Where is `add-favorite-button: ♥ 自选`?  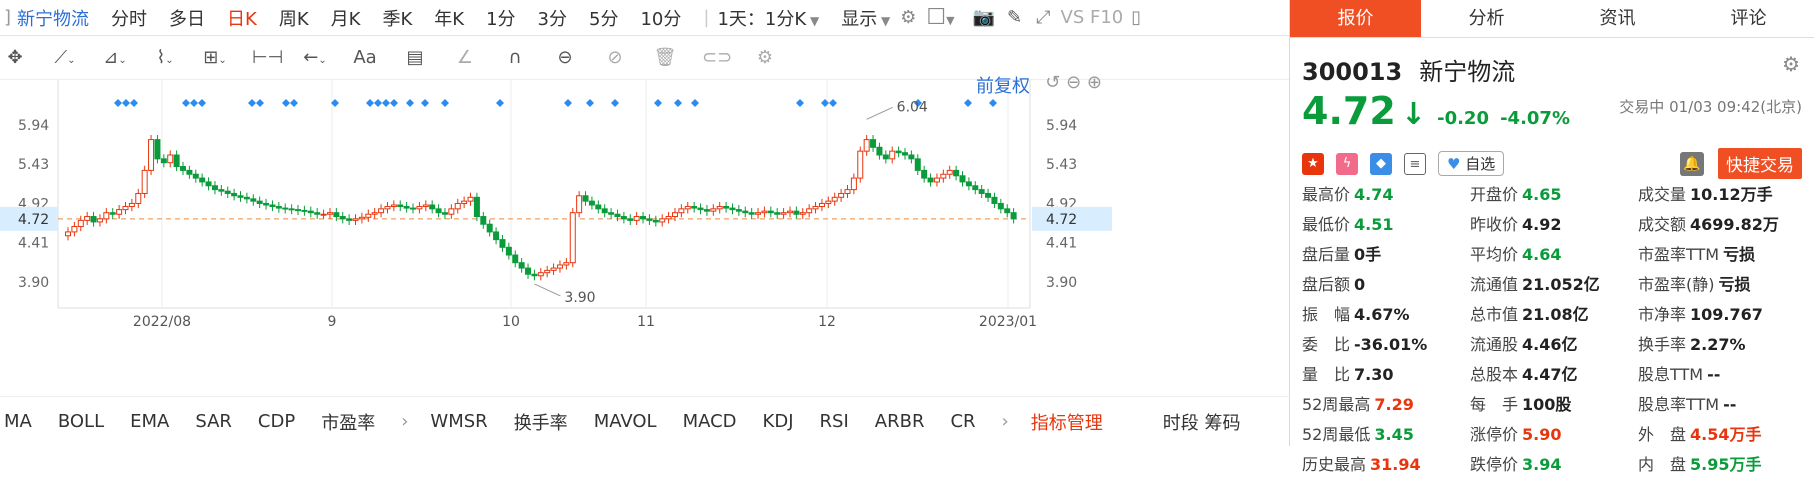
add-favorite-button: ♥ 自选 is located at coordinates (1471, 163).